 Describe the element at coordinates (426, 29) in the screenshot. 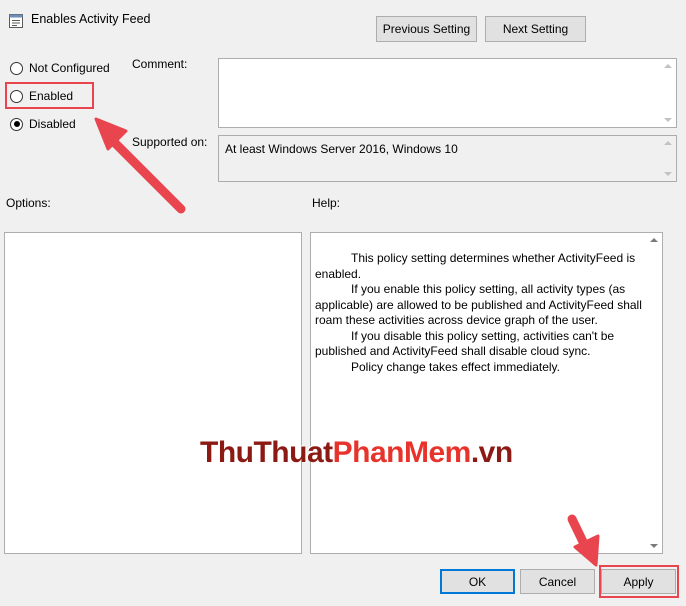

I see `previous-setting-button: Previous Setting` at that location.